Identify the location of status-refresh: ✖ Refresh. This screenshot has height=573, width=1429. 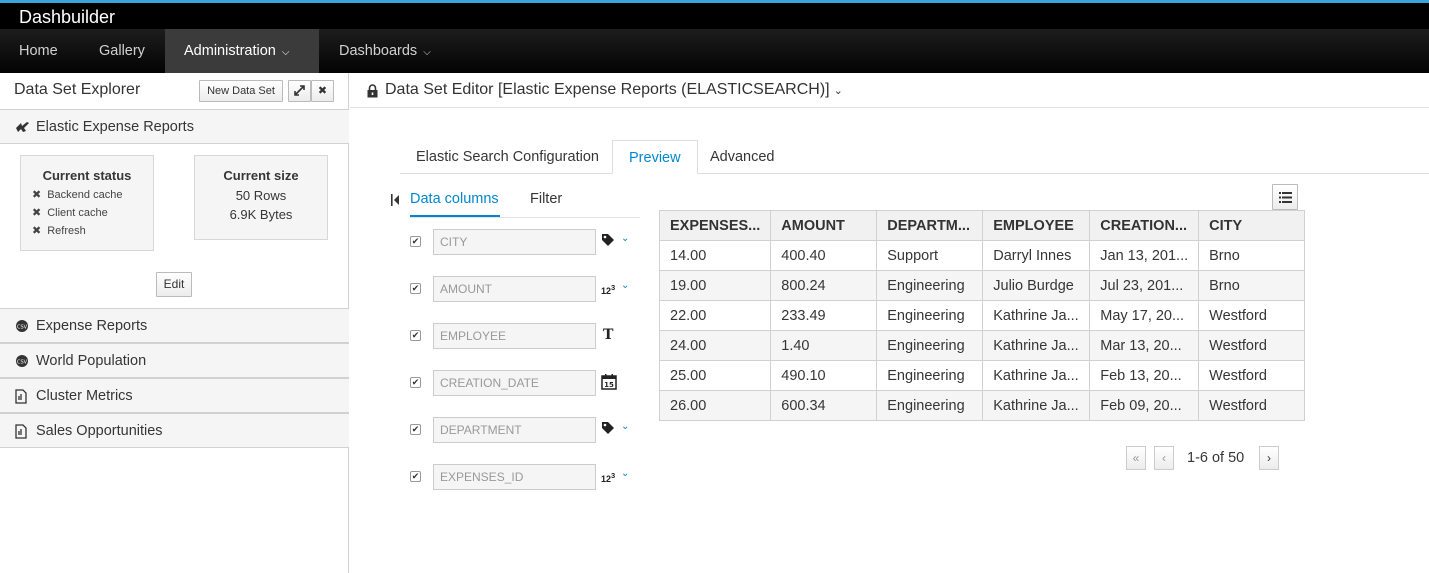
(92, 231).